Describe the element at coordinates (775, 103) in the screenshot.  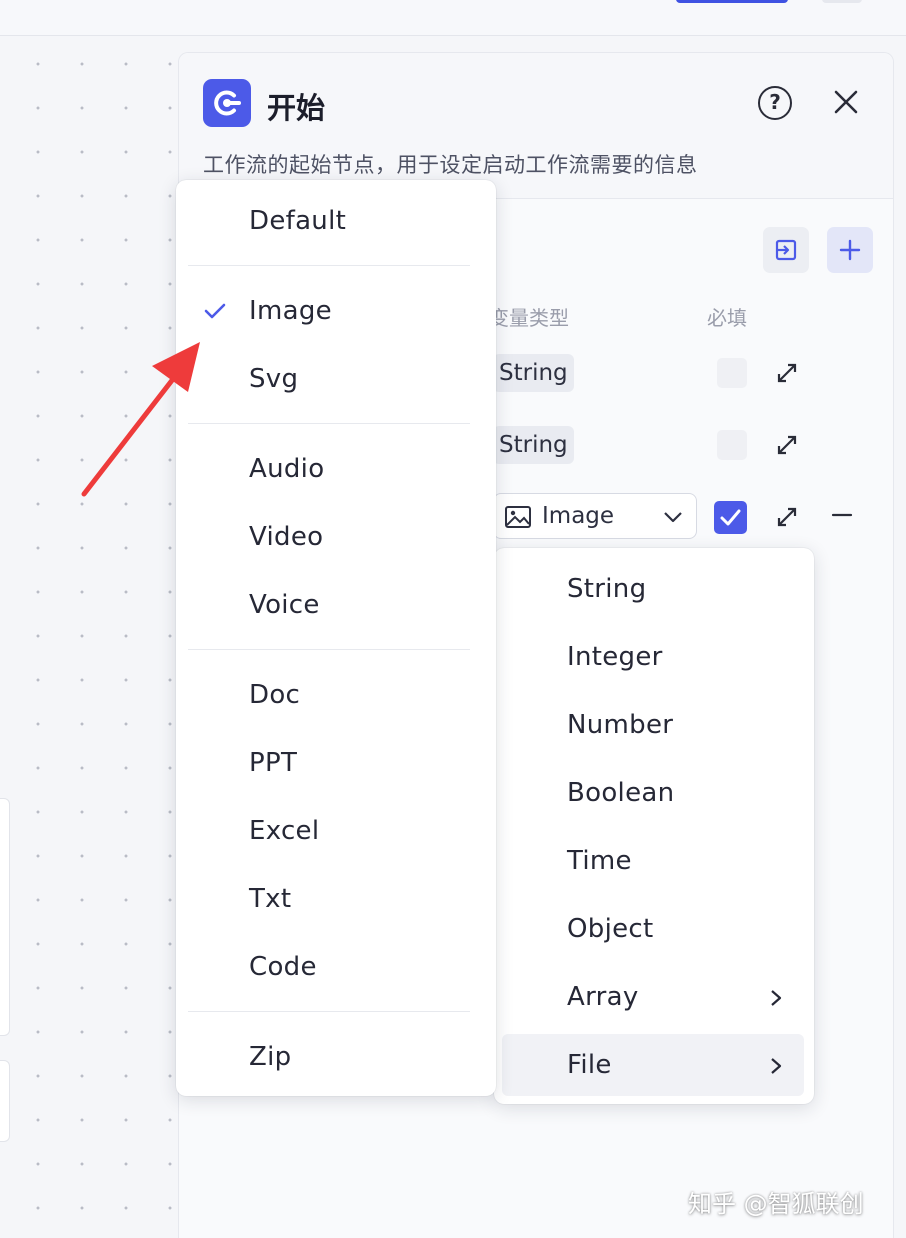
I see `help-icon: ?` at that location.